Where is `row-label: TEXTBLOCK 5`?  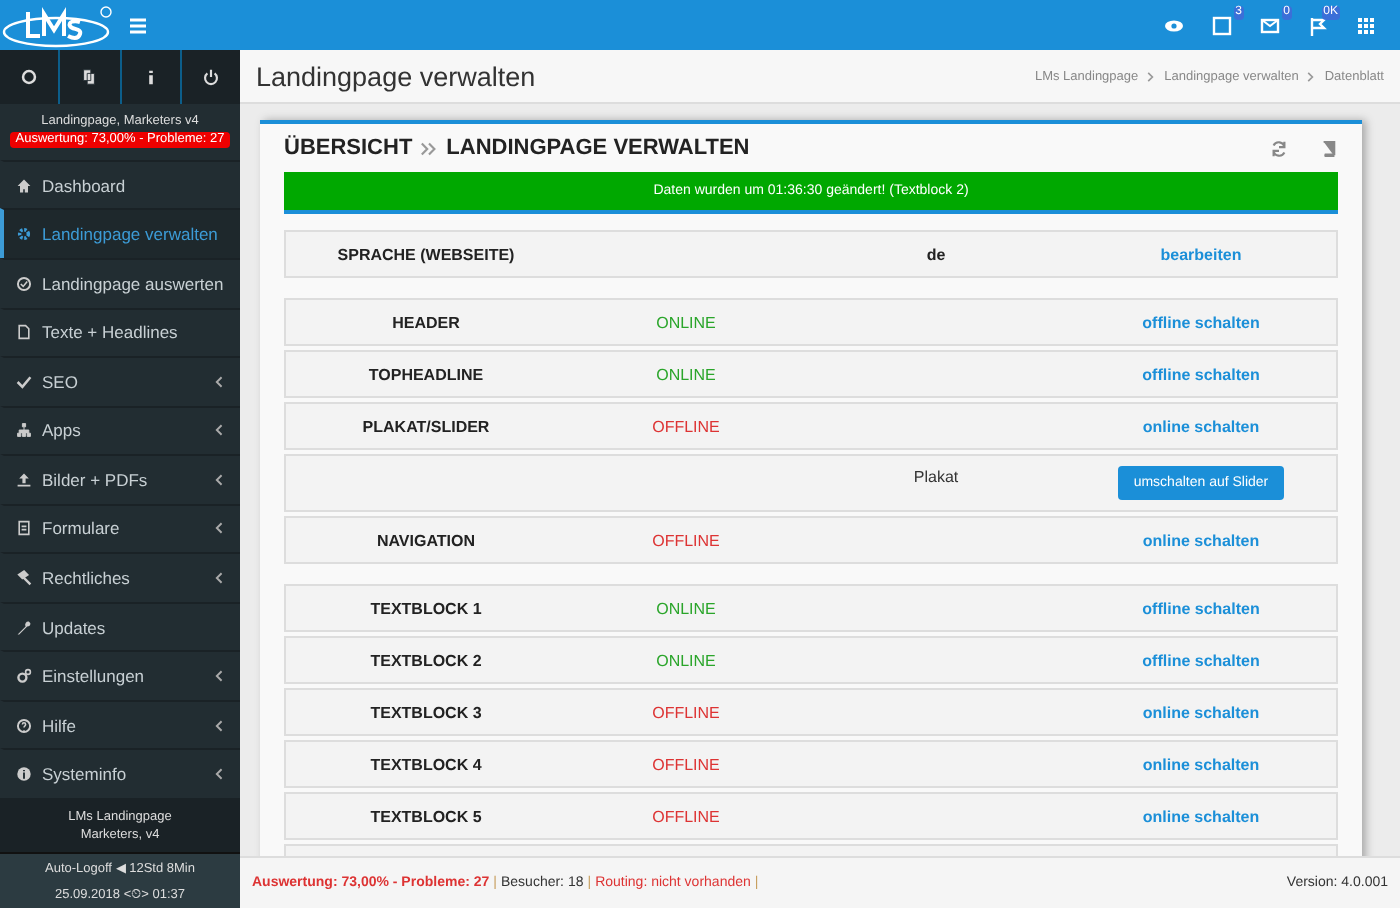 row-label: TEXTBLOCK 5 is located at coordinates (426, 816).